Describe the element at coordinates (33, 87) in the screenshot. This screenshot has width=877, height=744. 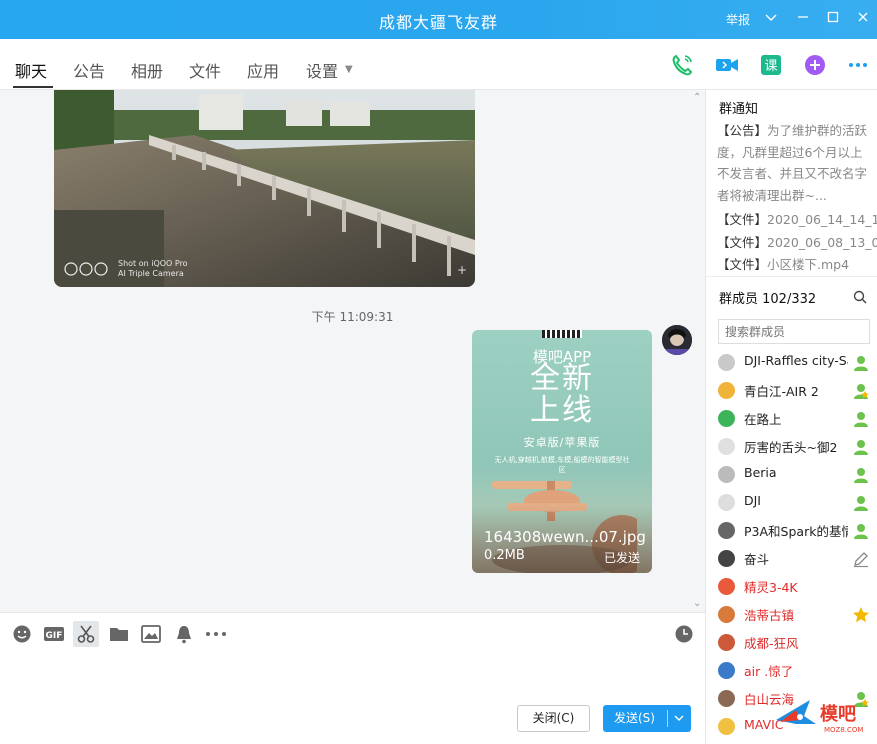
I see `active-tab-indicator` at that location.